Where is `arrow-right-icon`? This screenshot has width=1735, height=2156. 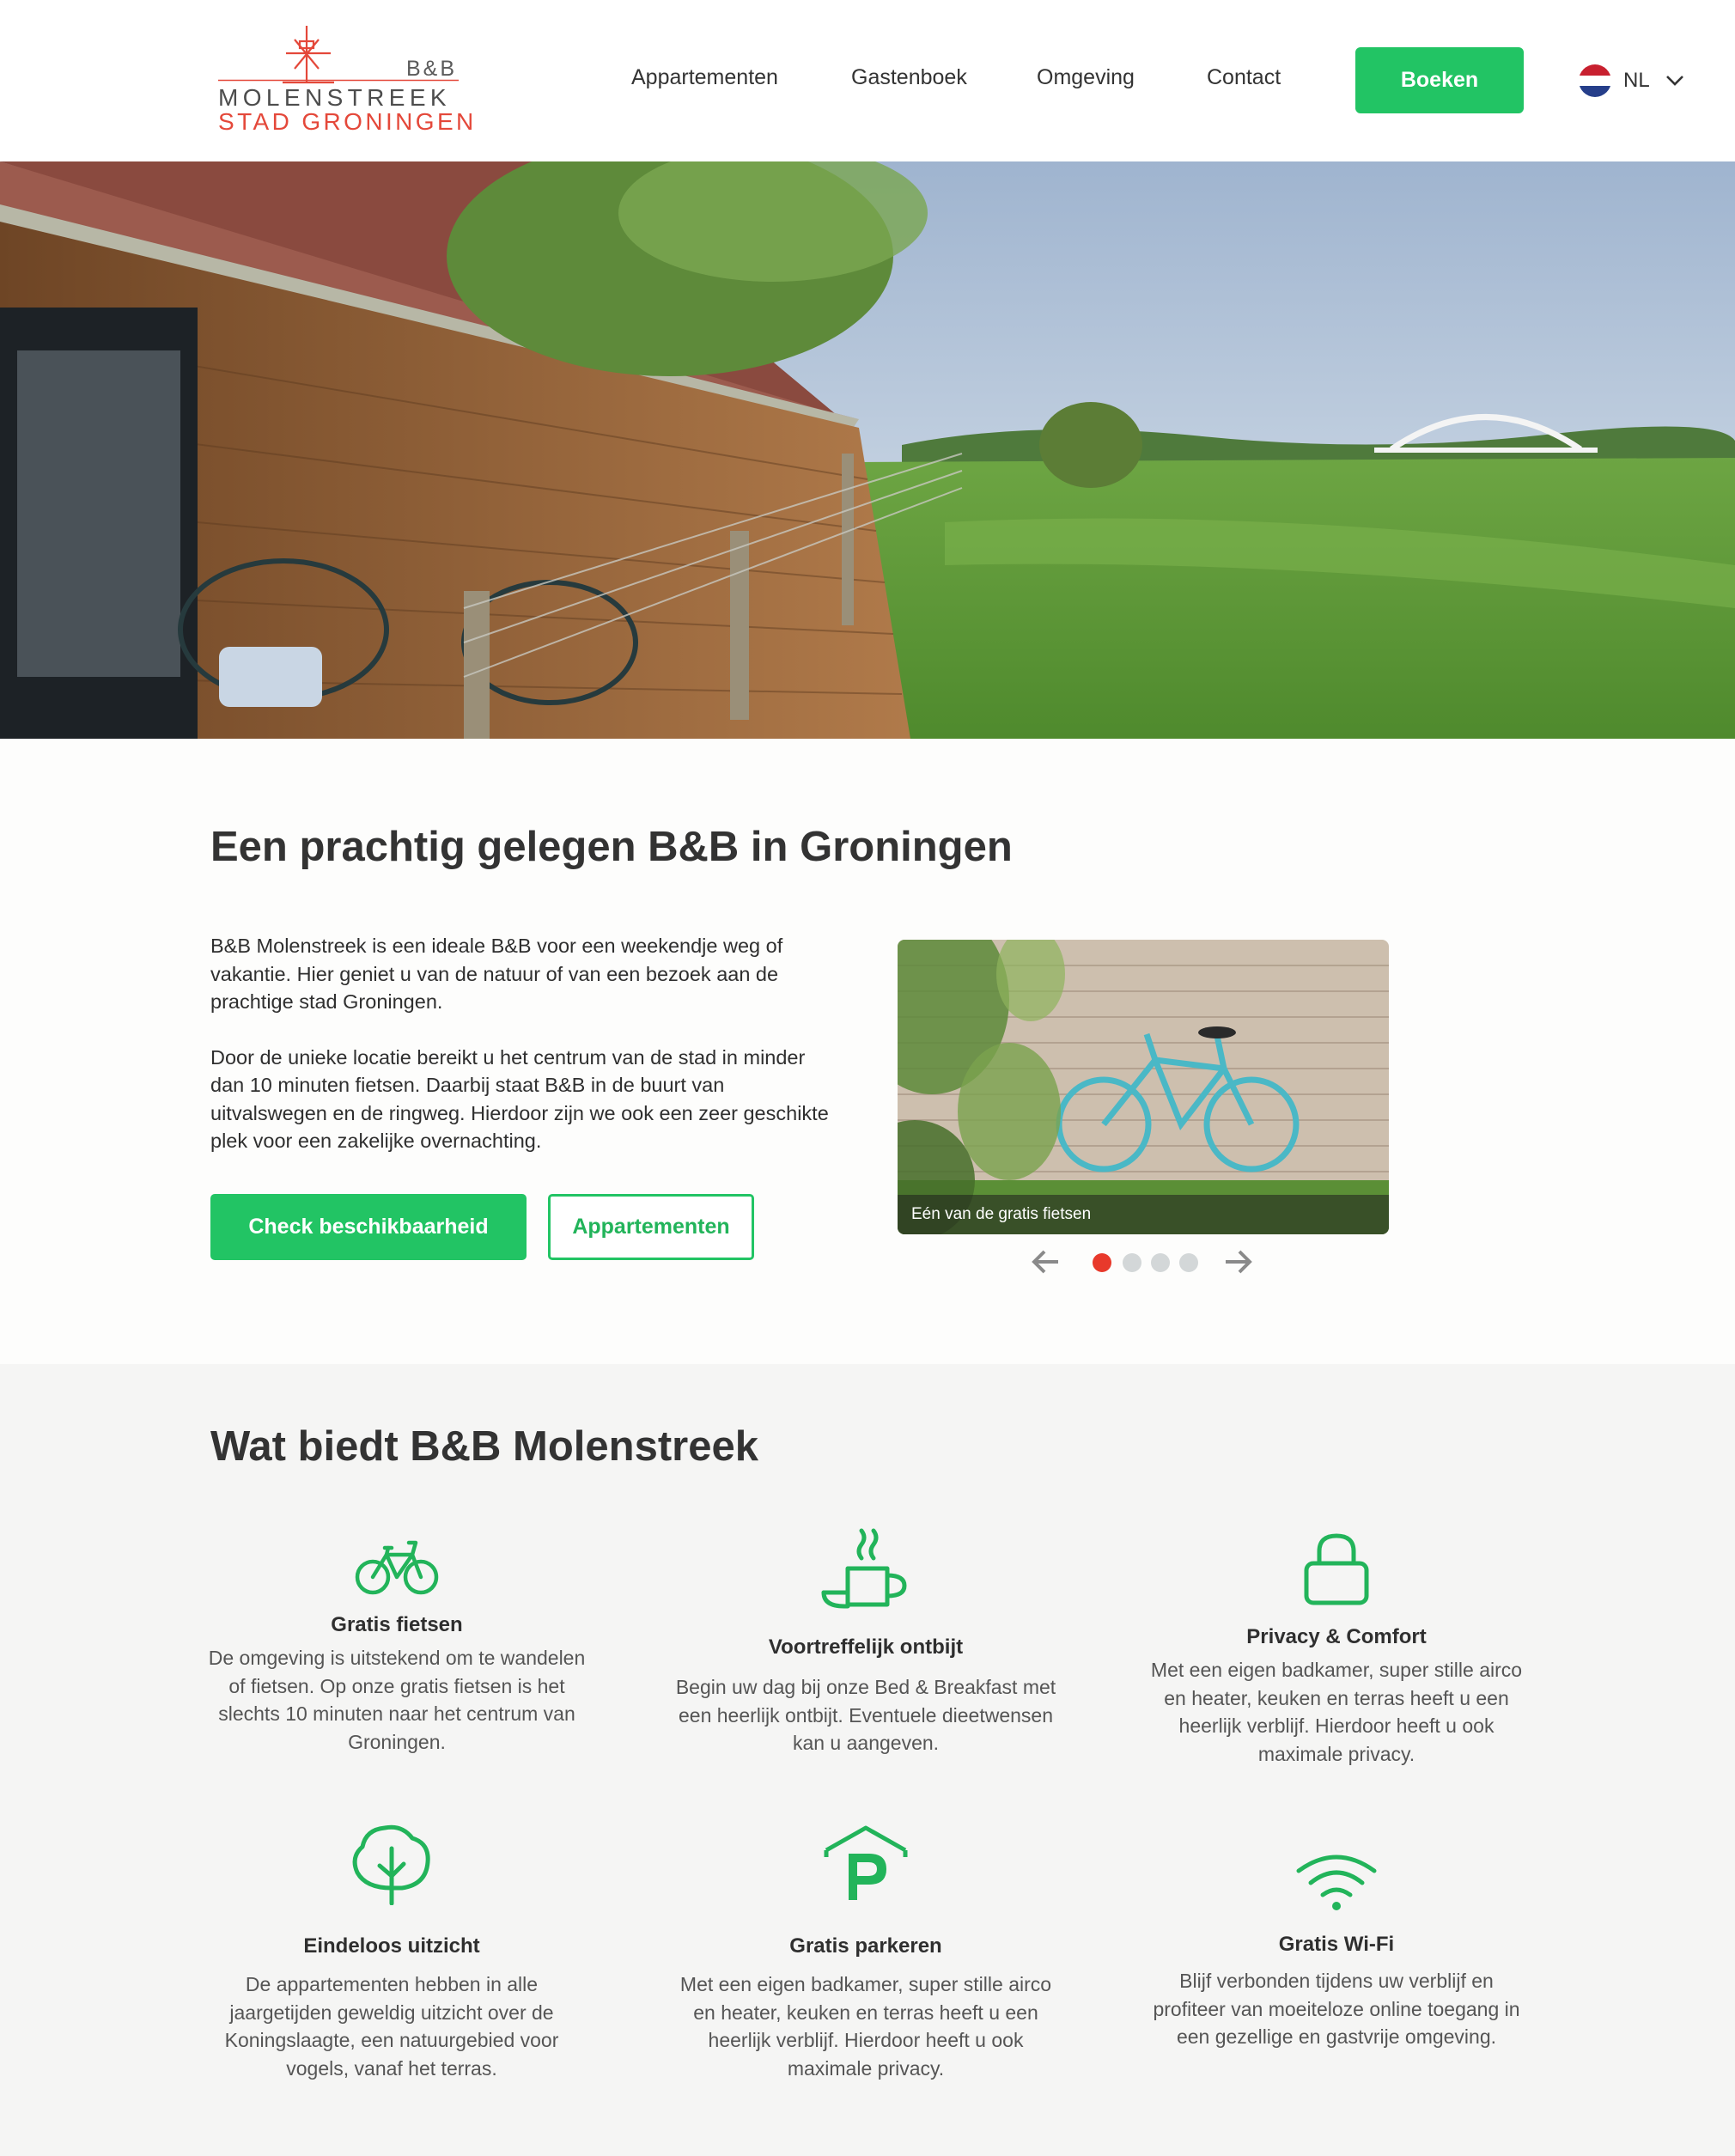 arrow-right-icon is located at coordinates (1238, 1262).